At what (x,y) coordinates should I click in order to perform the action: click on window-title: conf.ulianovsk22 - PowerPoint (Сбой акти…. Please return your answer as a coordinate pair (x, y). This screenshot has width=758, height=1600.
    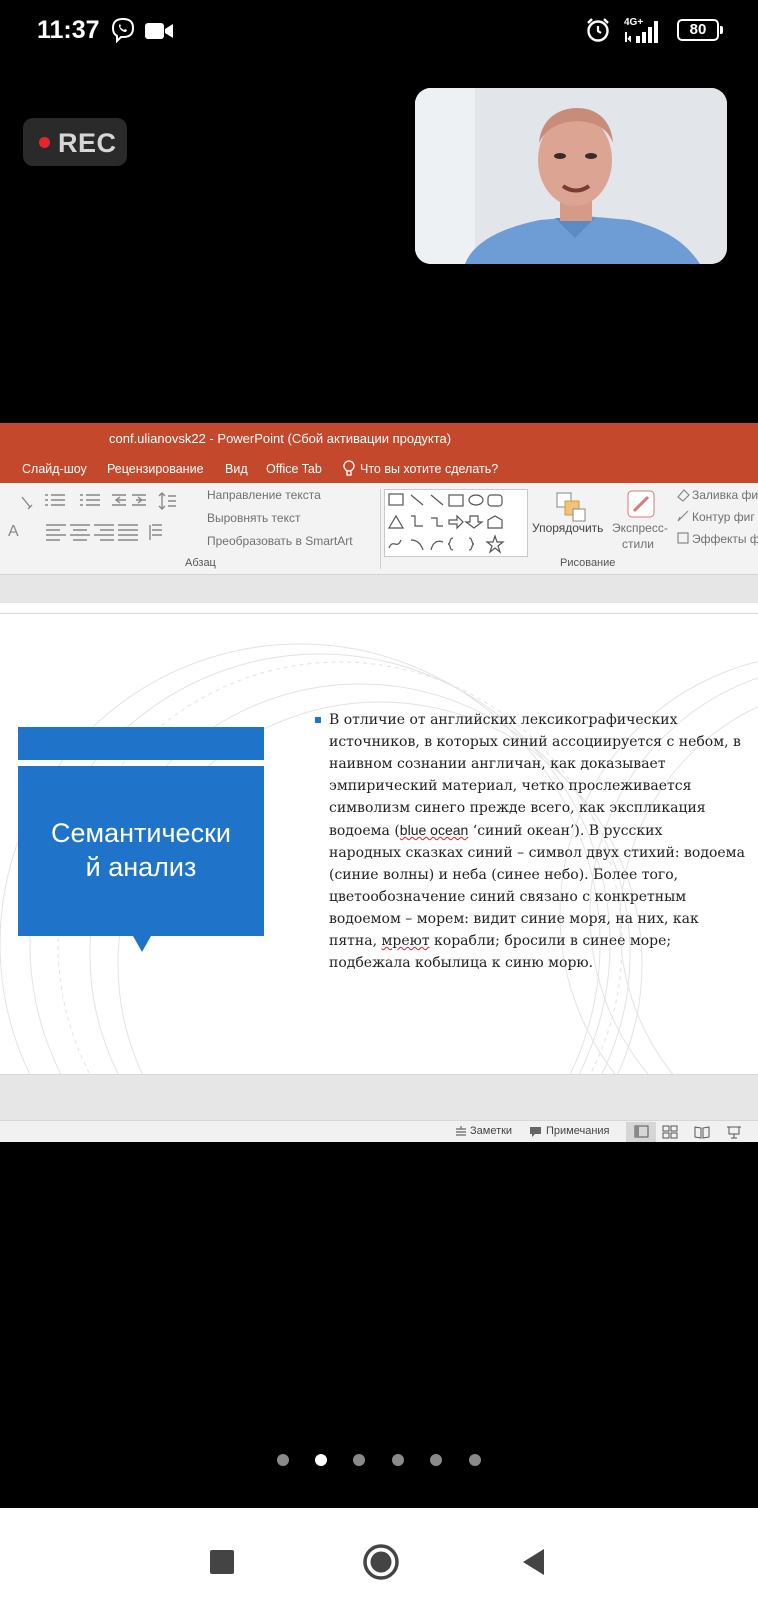
    Looking at the image, I should click on (280, 438).